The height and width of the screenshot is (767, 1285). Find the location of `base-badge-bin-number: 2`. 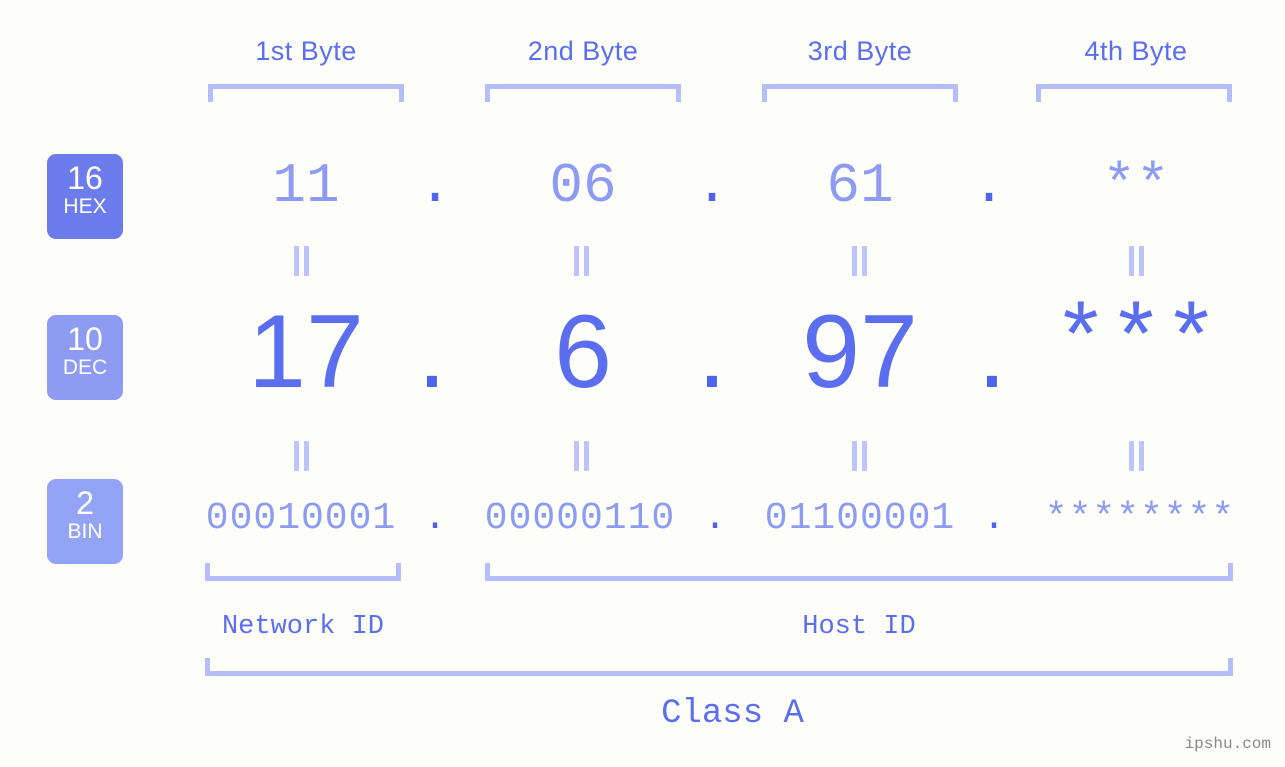

base-badge-bin-number: 2 is located at coordinates (85, 503).